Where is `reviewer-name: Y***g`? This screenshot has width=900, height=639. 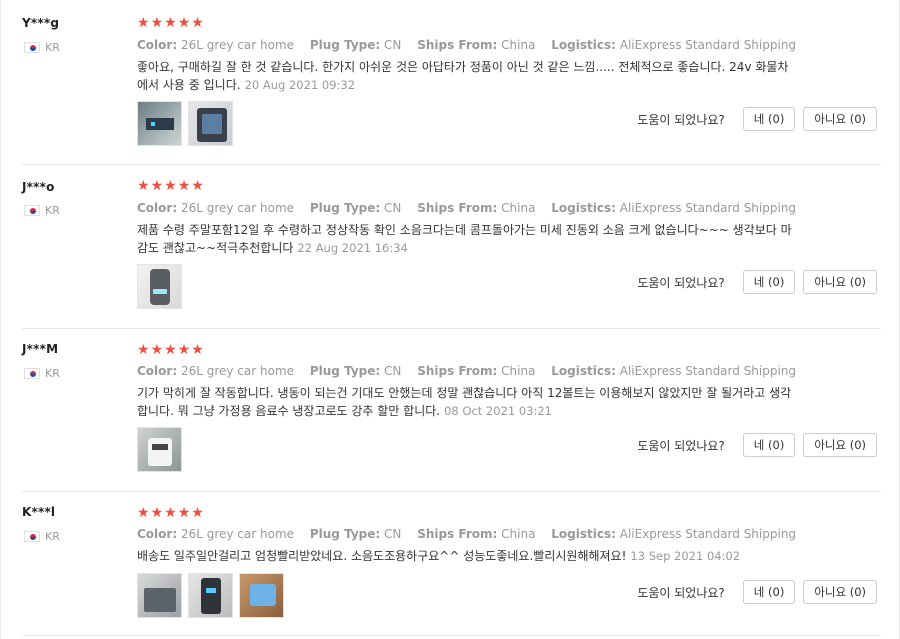
reviewer-name: Y***g is located at coordinates (41, 23).